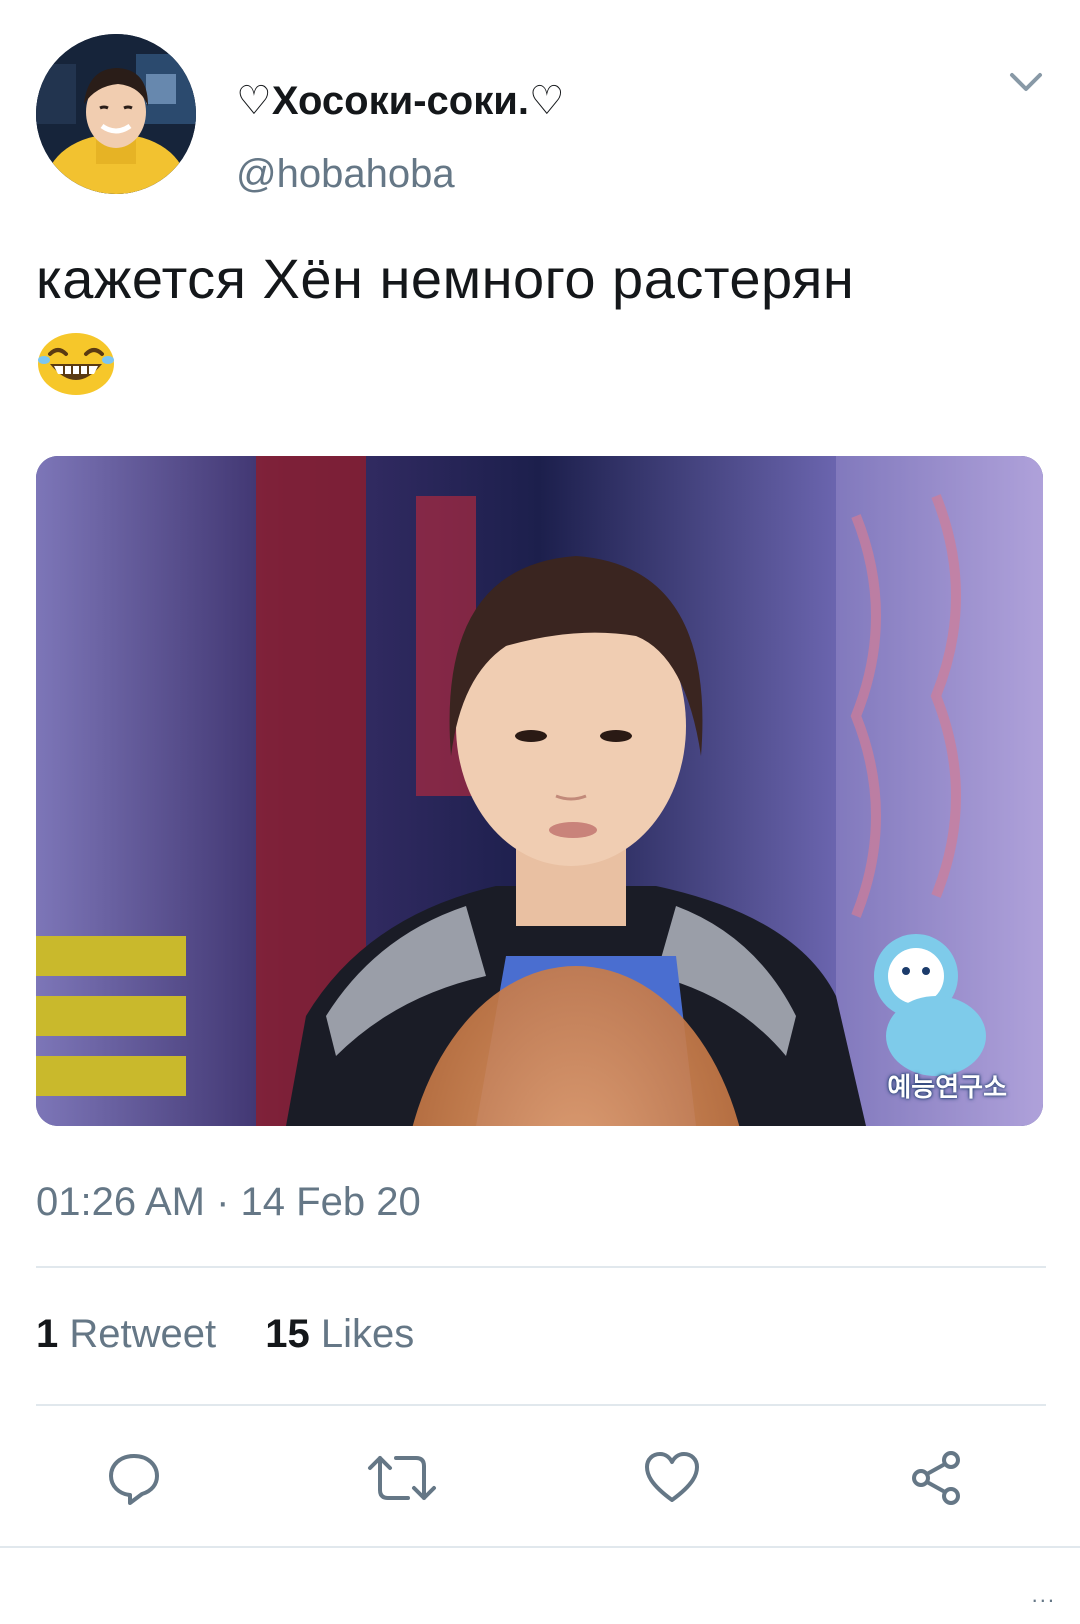  I want to click on tweet-actions, so click(540, 1482).